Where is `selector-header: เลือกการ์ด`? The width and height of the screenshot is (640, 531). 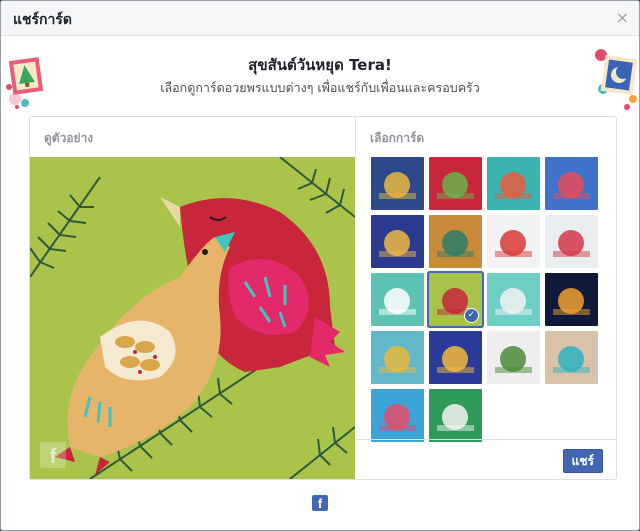
selector-header: เลือกการ์ด is located at coordinates (486, 137).